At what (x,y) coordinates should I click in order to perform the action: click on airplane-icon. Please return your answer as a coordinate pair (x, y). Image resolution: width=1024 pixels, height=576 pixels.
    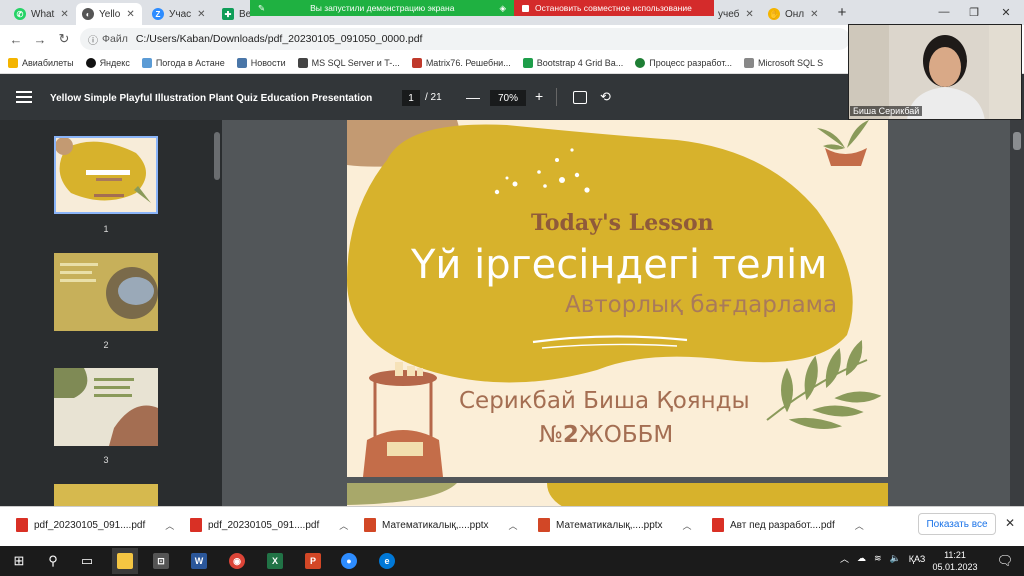
    Looking at the image, I should click on (13, 63).